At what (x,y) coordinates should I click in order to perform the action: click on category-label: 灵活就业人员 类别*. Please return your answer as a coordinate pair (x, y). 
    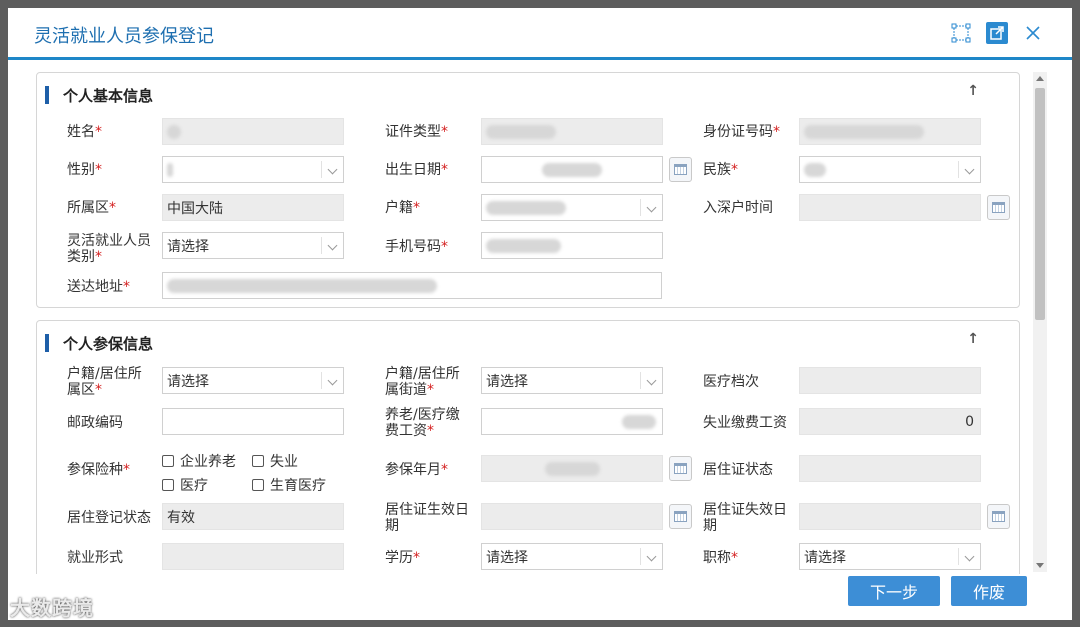
    Looking at the image, I should click on (109, 249).